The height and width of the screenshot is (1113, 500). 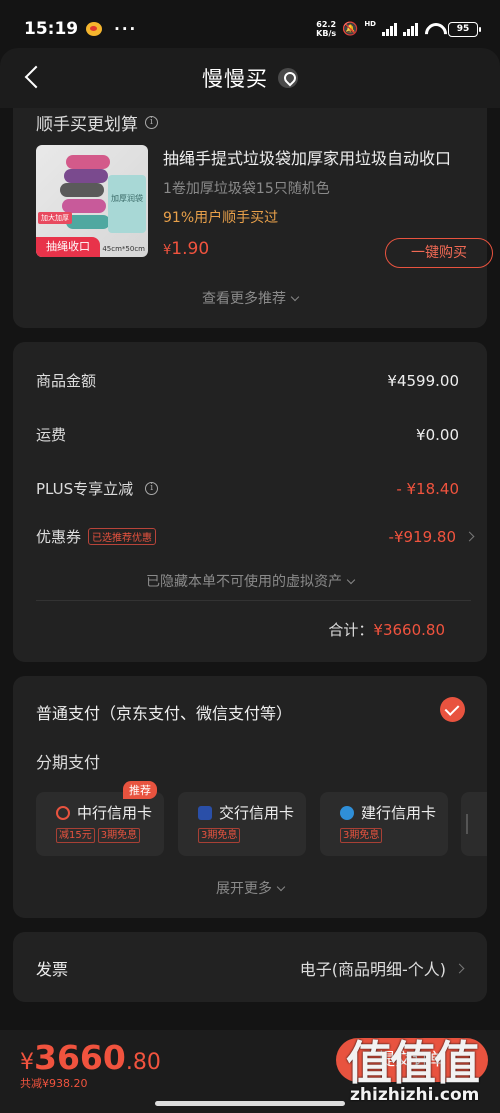 What do you see at coordinates (439, 253) in the screenshot?
I see `one-click-buy-button: 一键购买` at bounding box center [439, 253].